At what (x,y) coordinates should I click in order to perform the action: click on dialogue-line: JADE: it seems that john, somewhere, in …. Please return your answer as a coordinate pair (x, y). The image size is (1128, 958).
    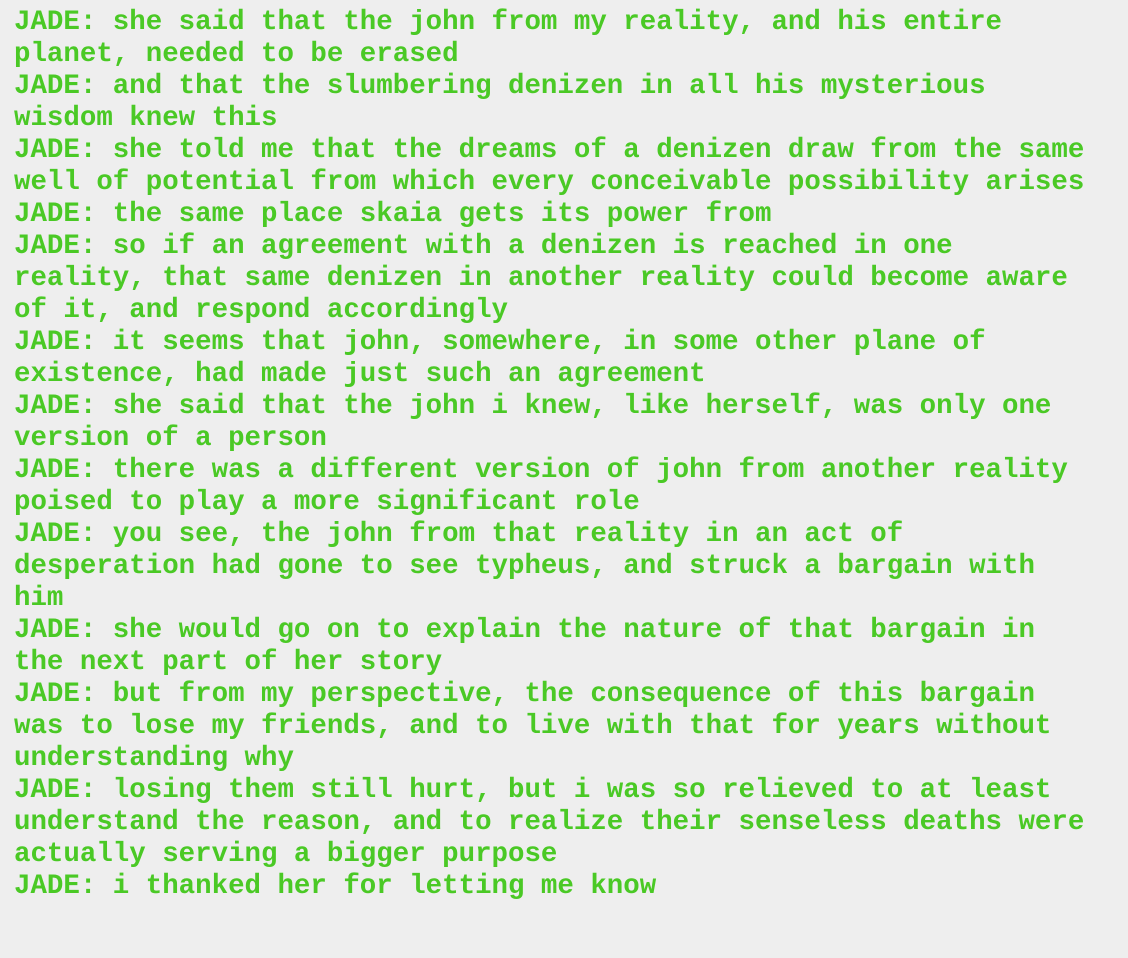
    Looking at the image, I should click on (508, 358).